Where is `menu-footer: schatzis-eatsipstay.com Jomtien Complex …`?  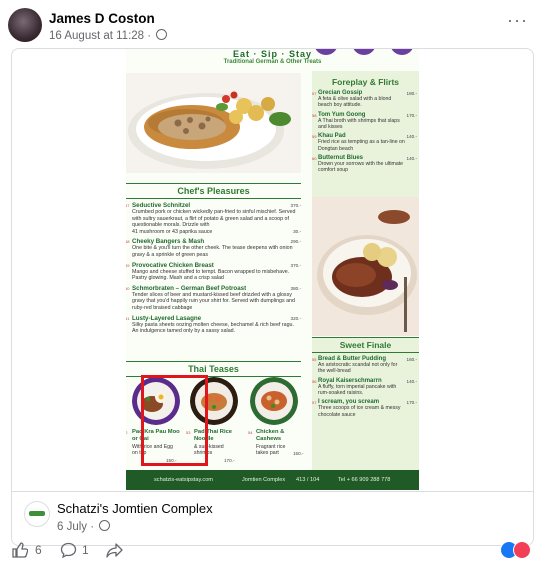 menu-footer: schatzis-eatsipstay.com Jomtien Complex … is located at coordinates (272, 480).